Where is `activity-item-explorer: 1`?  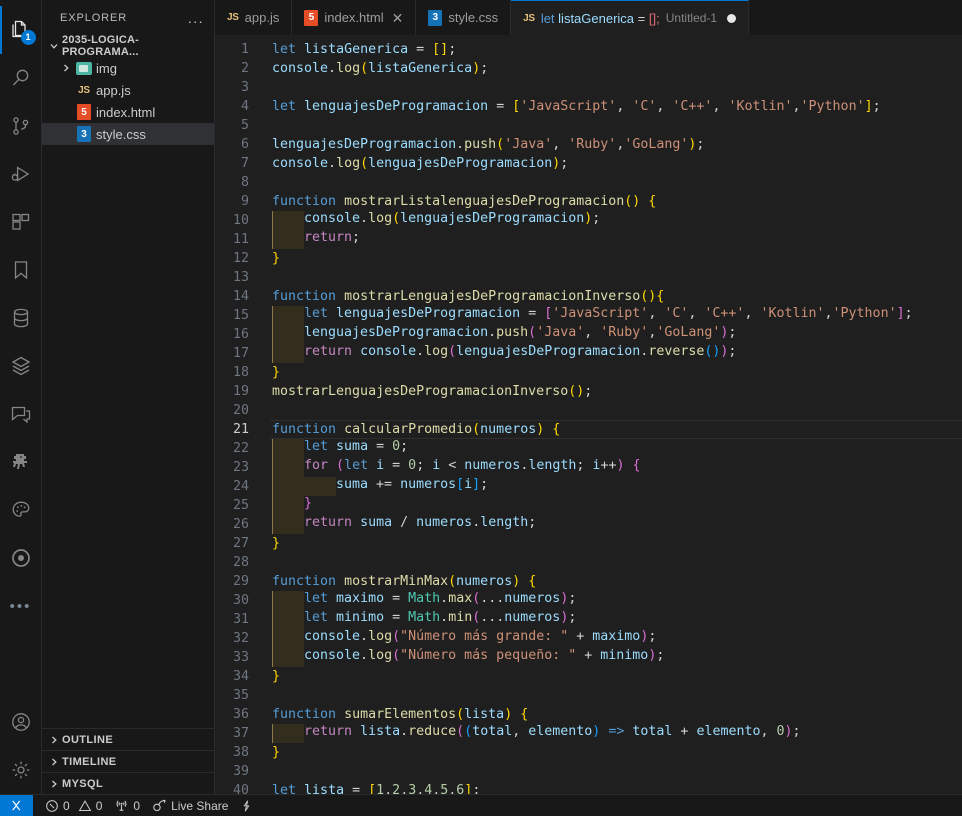 activity-item-explorer: 1 is located at coordinates (21, 30).